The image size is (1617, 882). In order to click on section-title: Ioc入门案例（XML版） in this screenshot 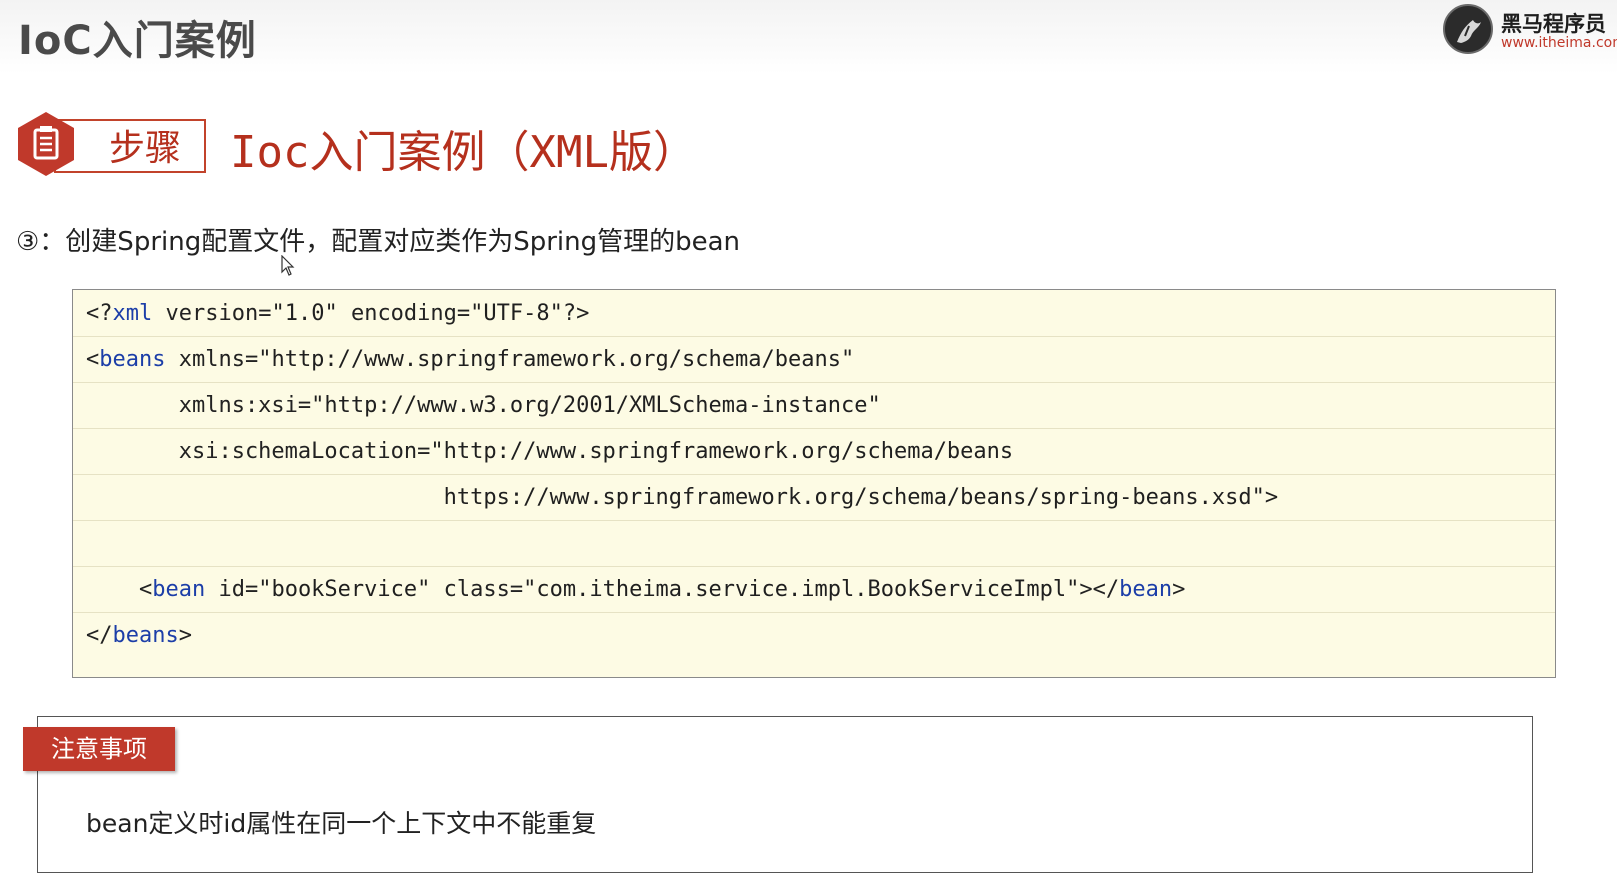, I will do `click(463, 152)`.